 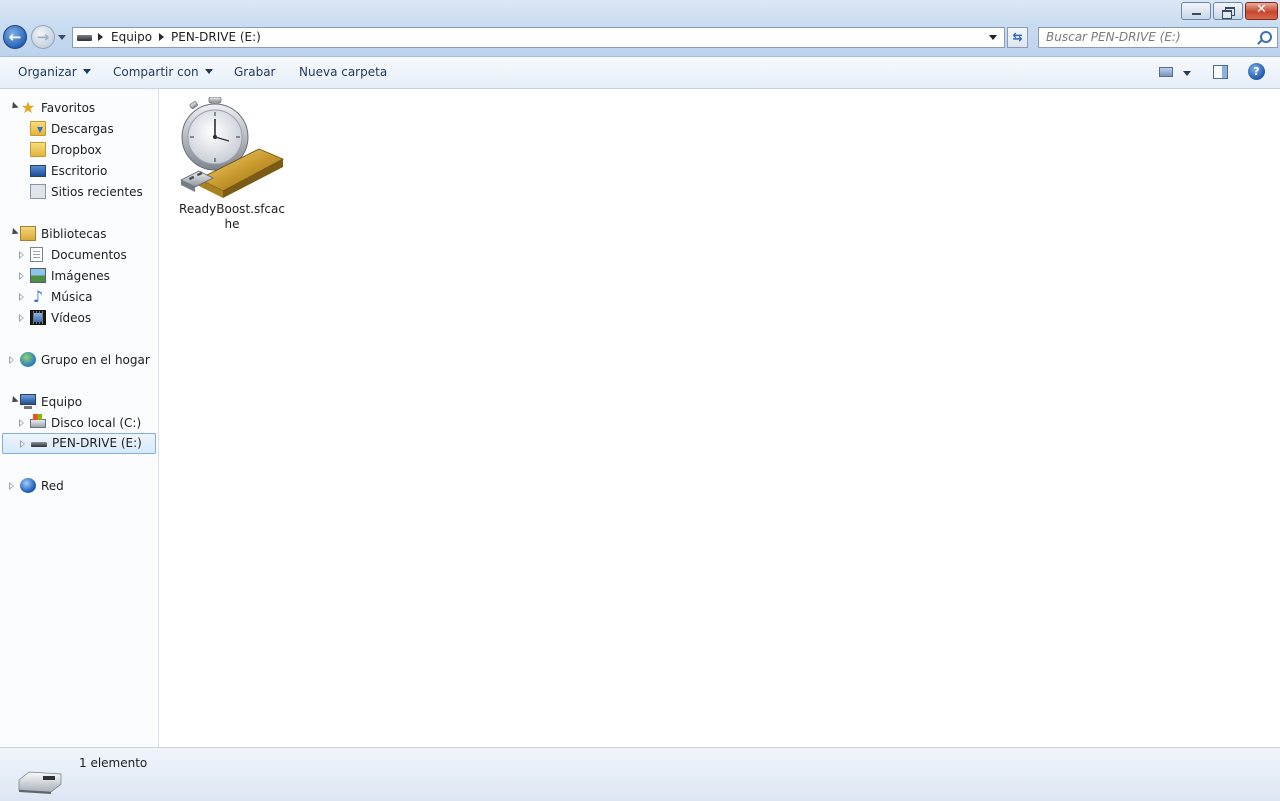 I want to click on music-note-icon: ♪, so click(x=38, y=296).